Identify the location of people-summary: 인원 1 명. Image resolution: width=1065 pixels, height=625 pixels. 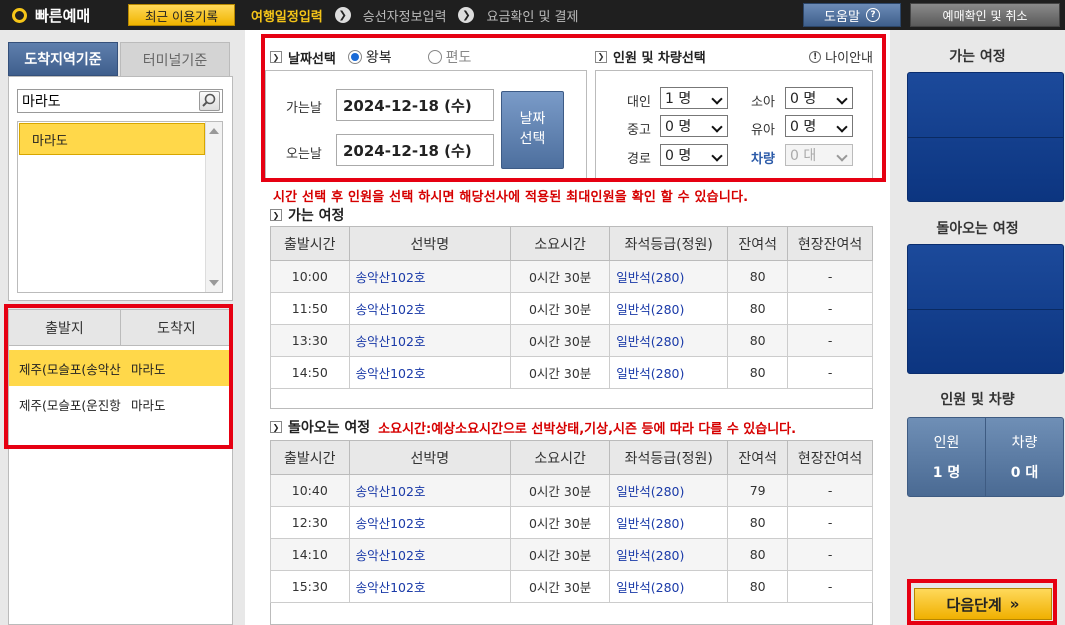
(946, 457).